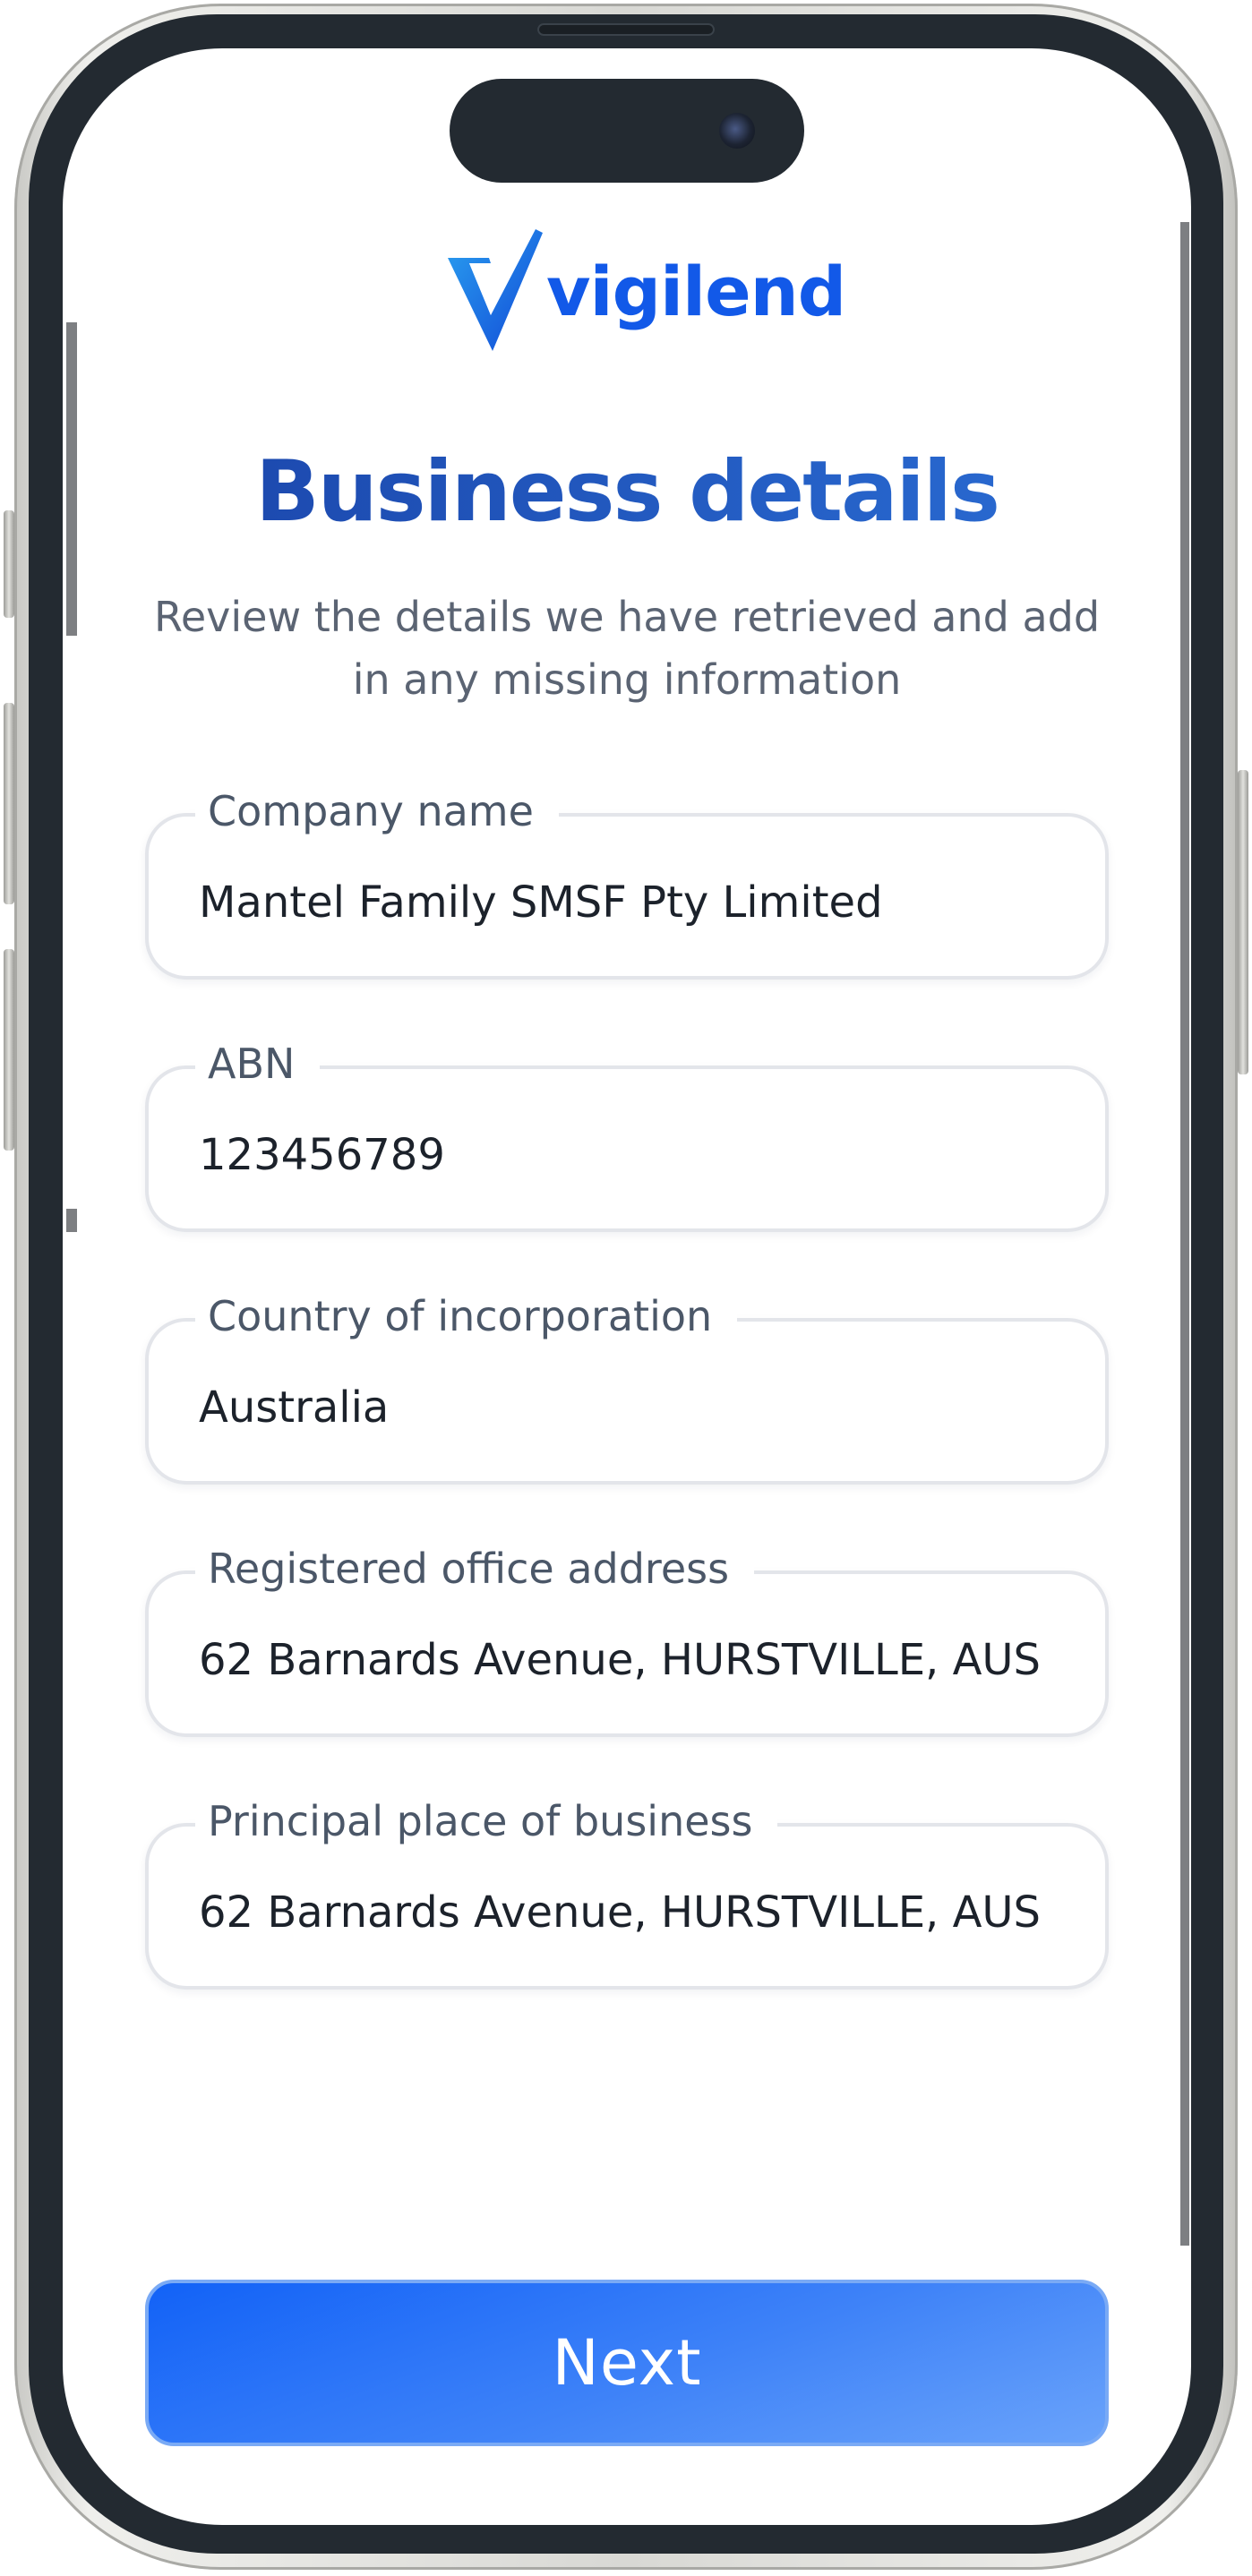 The width and height of the screenshot is (1252, 2576). I want to click on brand-wordmark: vigilend, so click(696, 291).